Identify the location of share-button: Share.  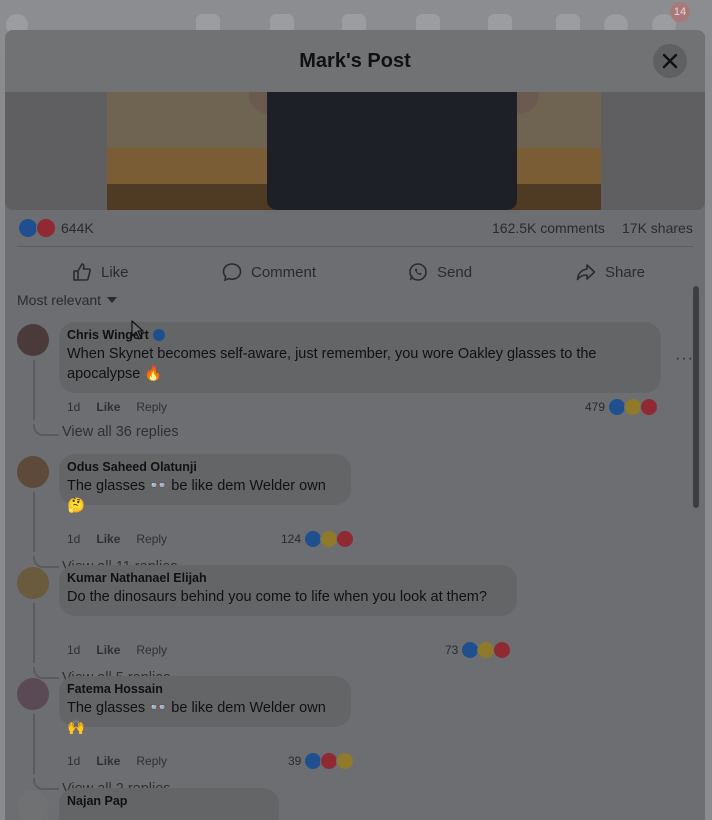
(610, 272).